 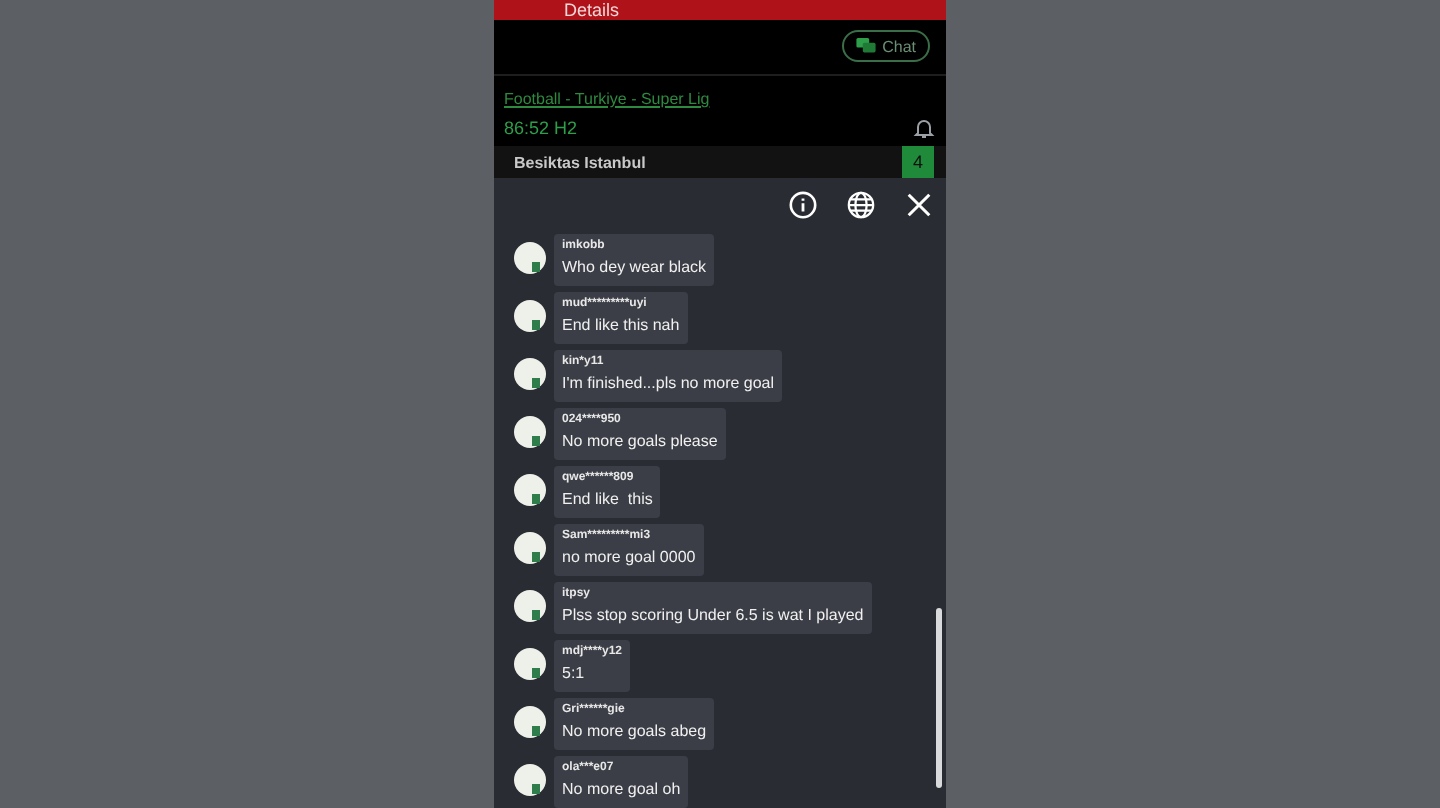 What do you see at coordinates (640, 442) in the screenshot?
I see `message-text: No more goals please` at bounding box center [640, 442].